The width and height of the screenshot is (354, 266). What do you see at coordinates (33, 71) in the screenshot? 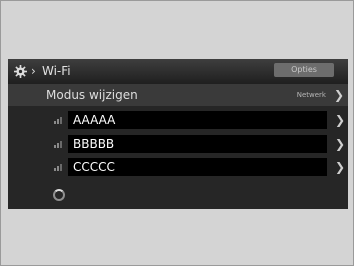
I see `breadcrumb-chevron-icon: ›` at bounding box center [33, 71].